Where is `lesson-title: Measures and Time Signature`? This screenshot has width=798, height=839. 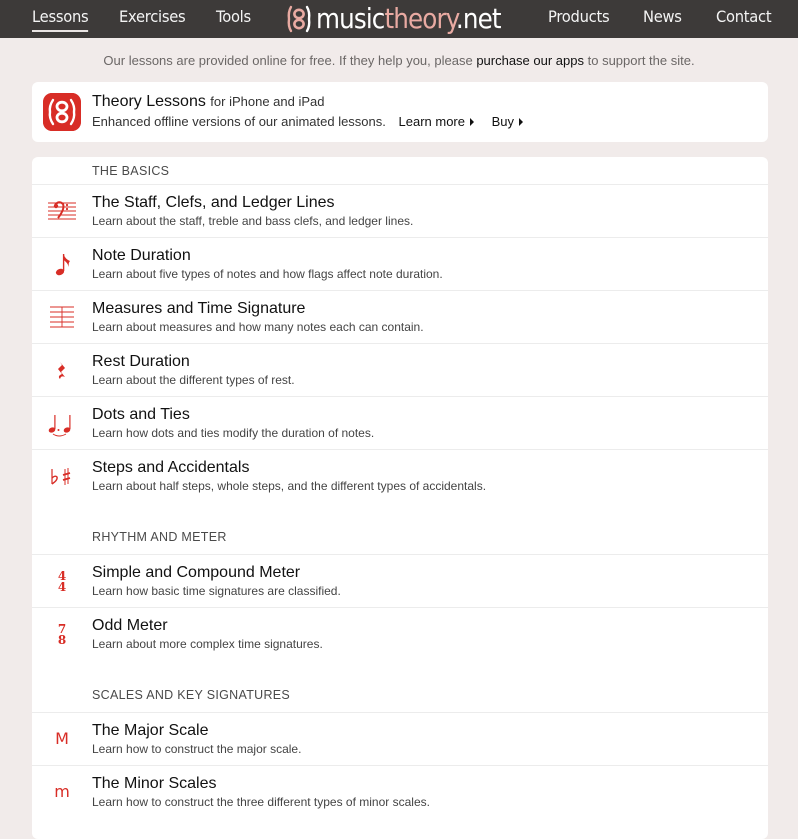
lesson-title: Measures and Time Signature is located at coordinates (199, 308).